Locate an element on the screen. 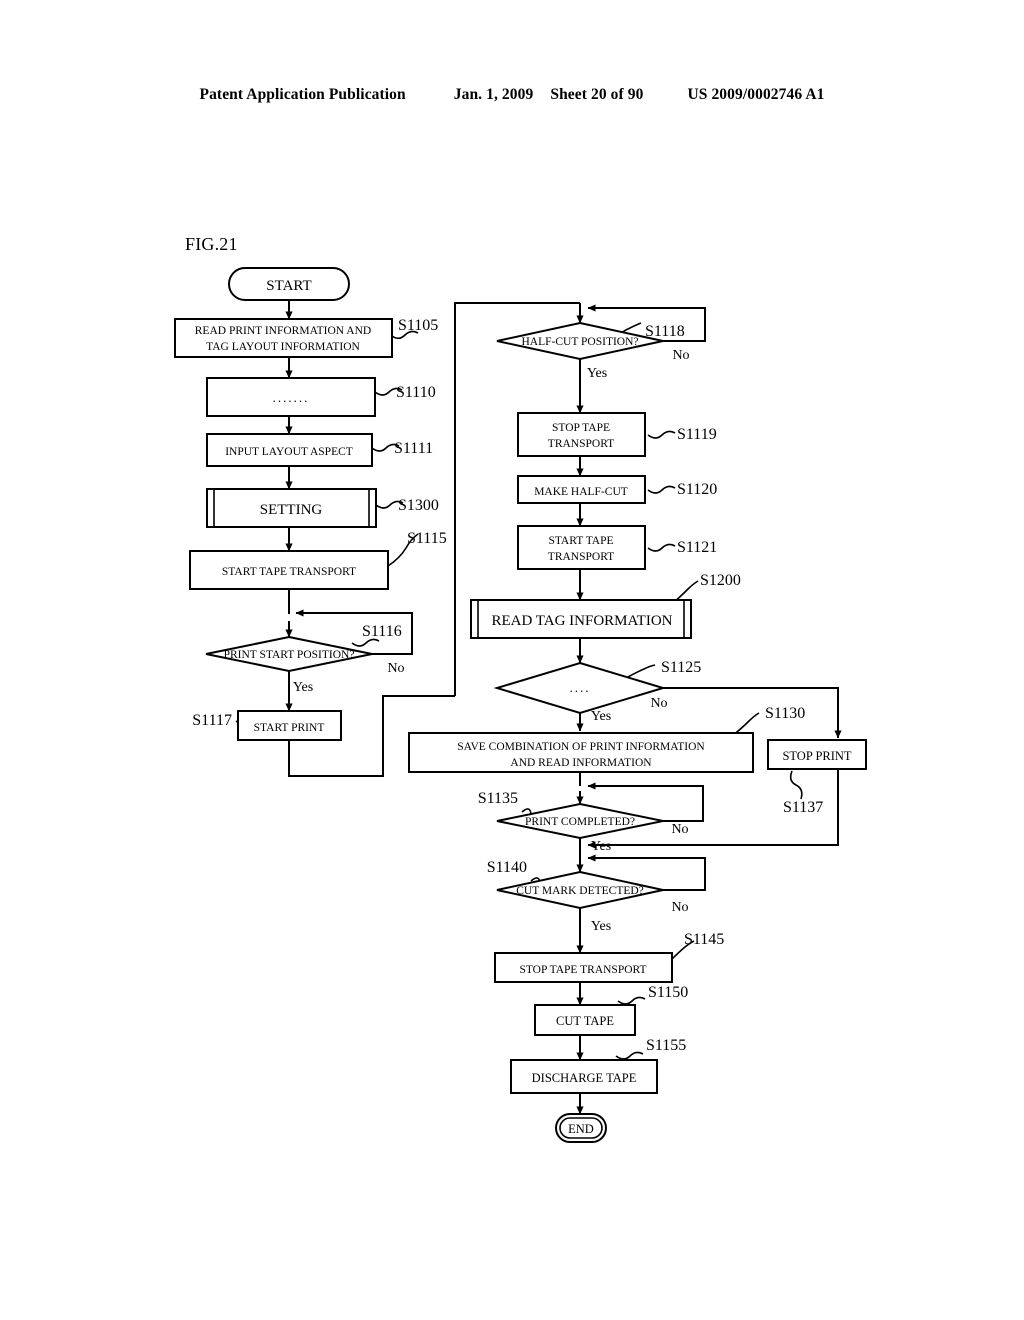  step-label-s1150: S1150 is located at coordinates (668, 992).